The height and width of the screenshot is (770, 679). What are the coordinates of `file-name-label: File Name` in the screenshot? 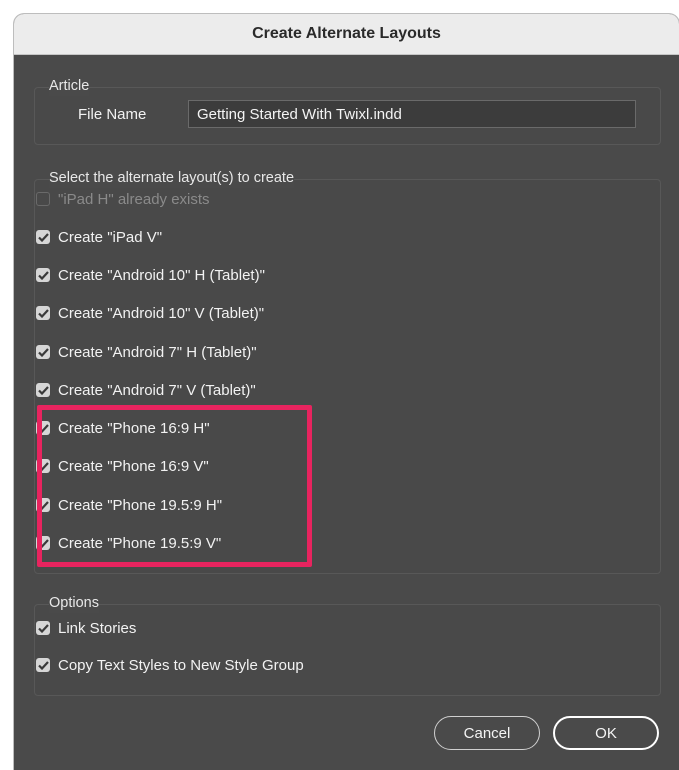 It's located at (112, 114).